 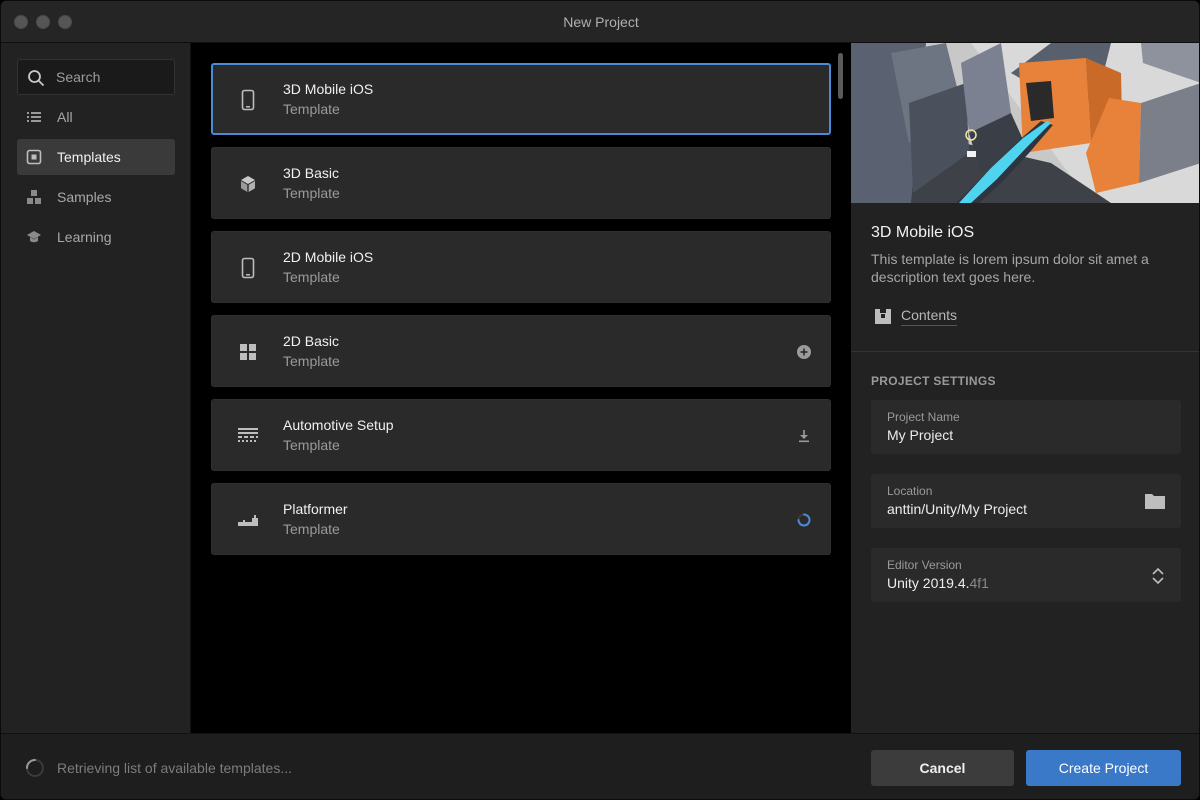 I want to click on sidebar-item-learning: Learning, so click(x=96, y=237).